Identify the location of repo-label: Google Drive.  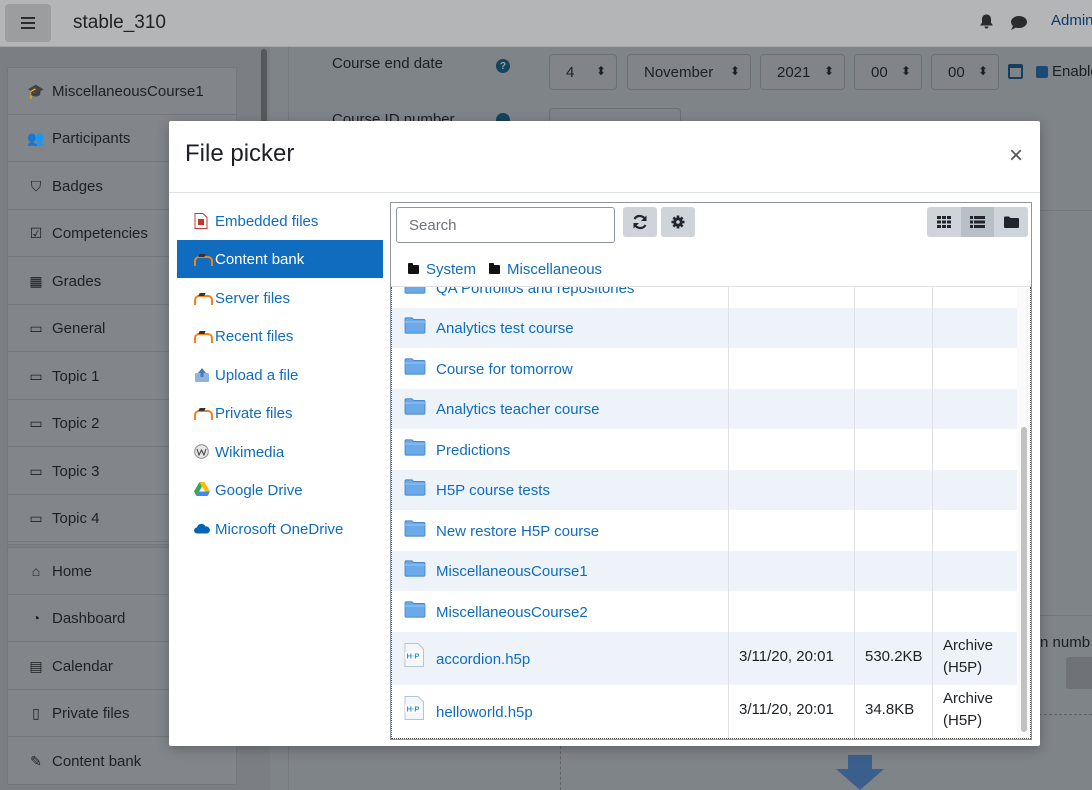
(259, 490).